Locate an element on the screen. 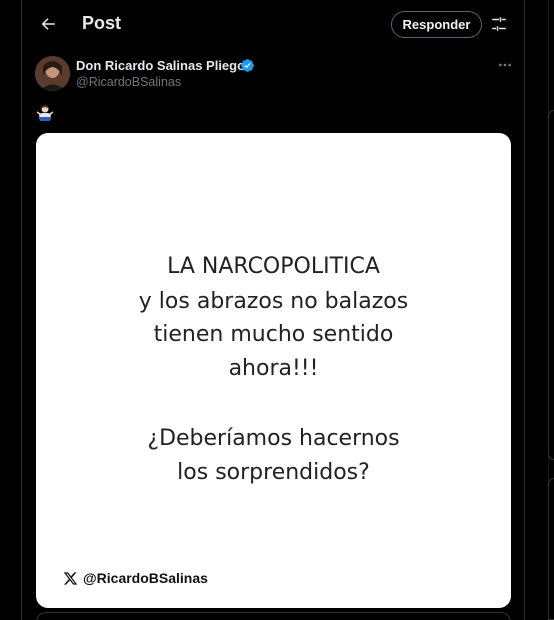 Image resolution: width=554 pixels, height=620 pixels. post-header: Post Responder is located at coordinates (273, 24).